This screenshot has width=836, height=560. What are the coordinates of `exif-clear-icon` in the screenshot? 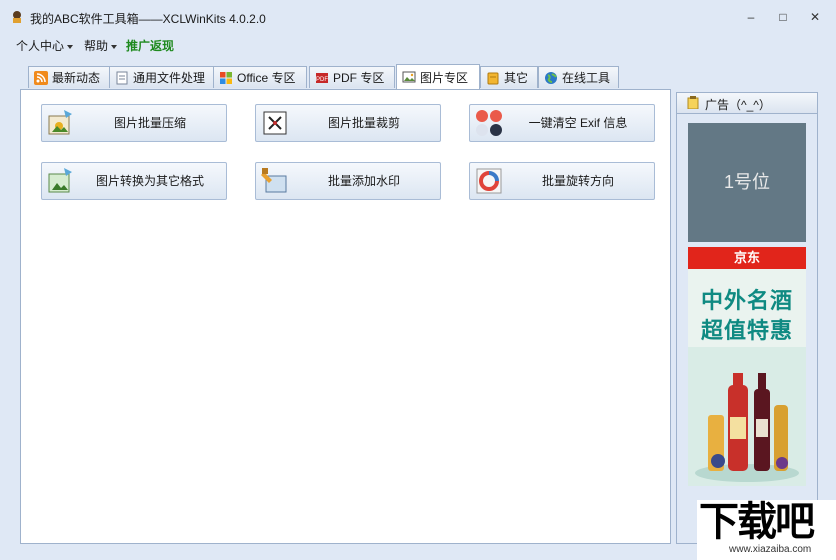 It's located at (489, 123).